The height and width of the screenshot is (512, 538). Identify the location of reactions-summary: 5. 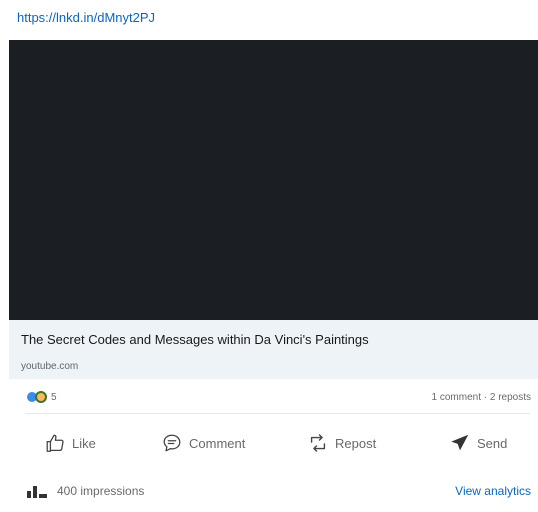
(41, 397).